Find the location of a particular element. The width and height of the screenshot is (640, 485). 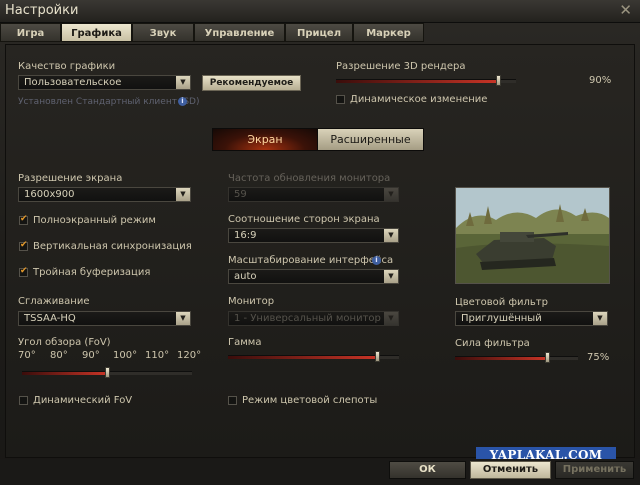

tab-sight: Прицел is located at coordinates (319, 32).